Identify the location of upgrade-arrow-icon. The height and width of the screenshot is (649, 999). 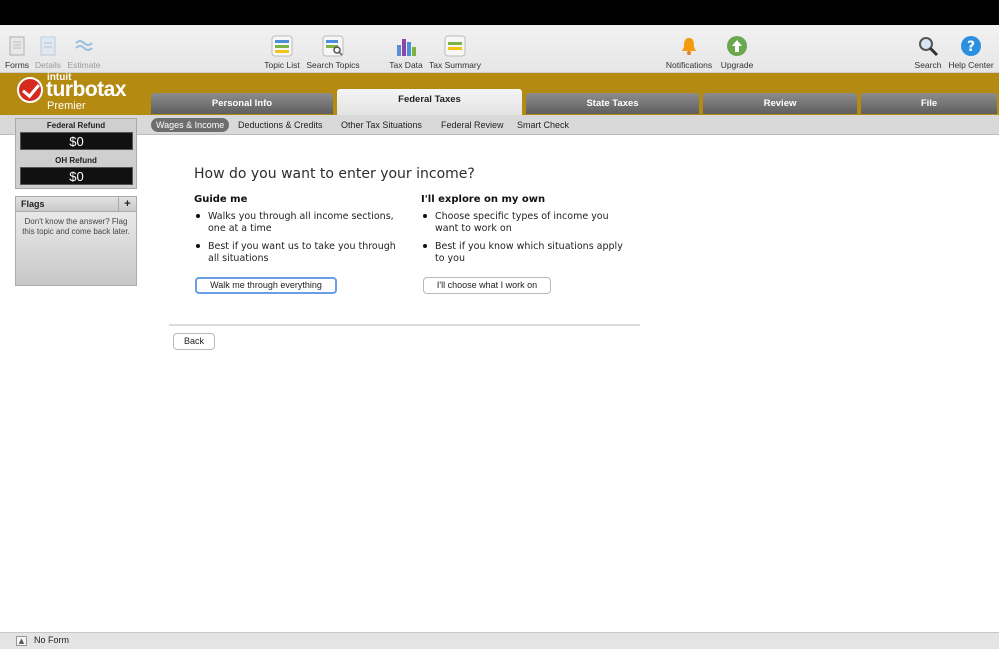
(737, 46).